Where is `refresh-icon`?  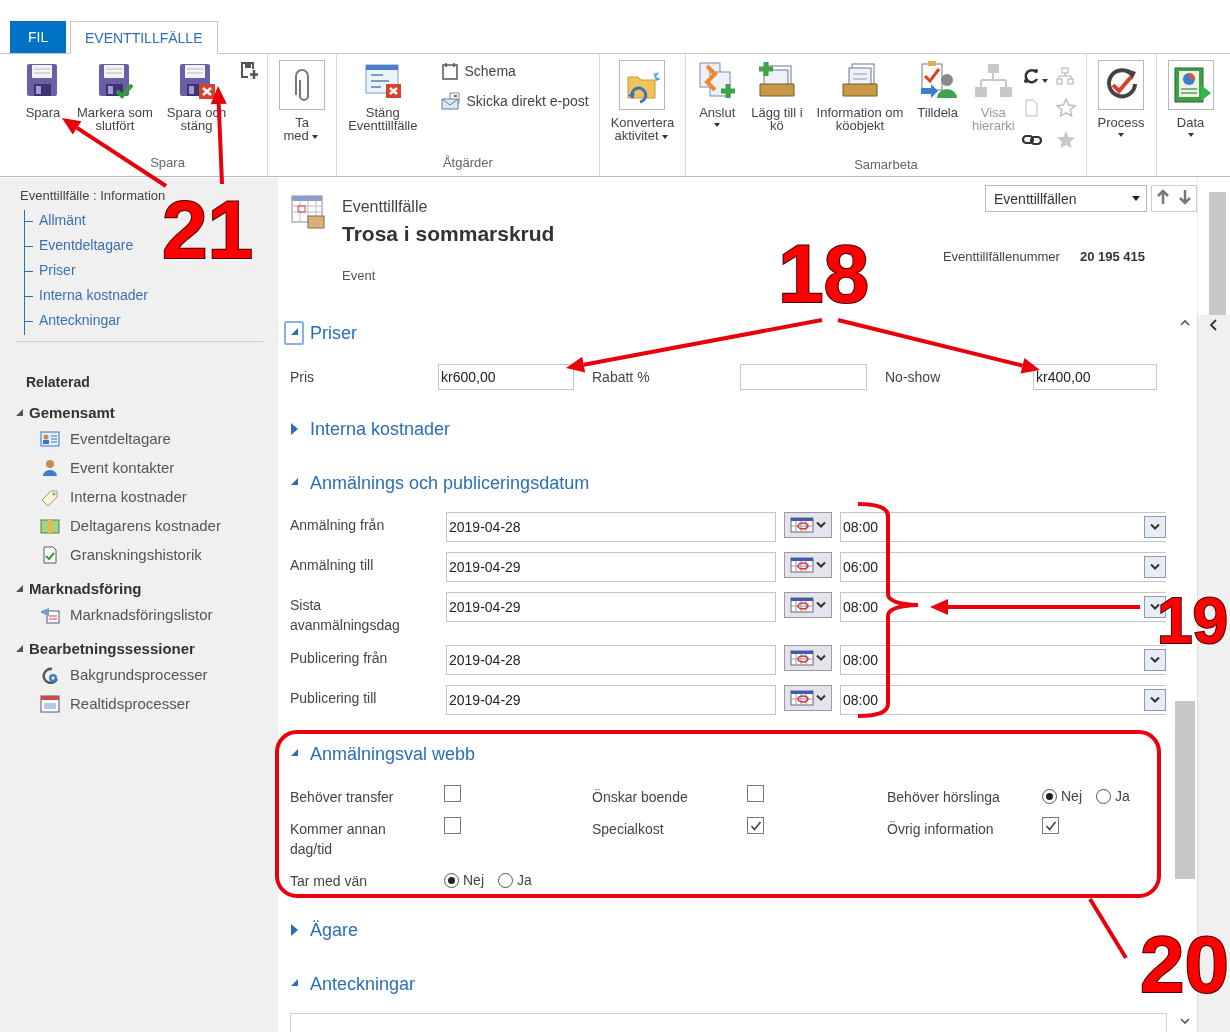
refresh-icon is located at coordinates (1030, 76).